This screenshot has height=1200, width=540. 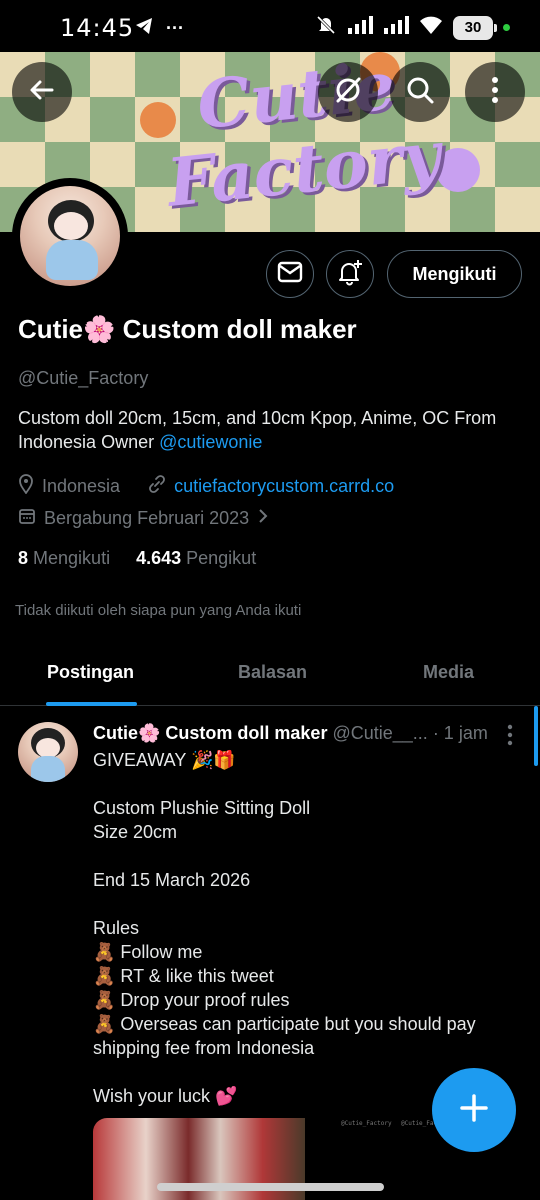 I want to click on tab-balasan: Balasan, so click(x=272, y=672).